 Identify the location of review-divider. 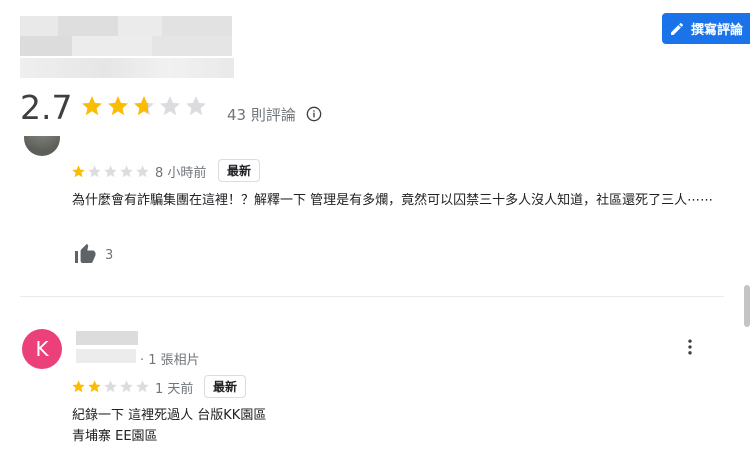
(372, 296).